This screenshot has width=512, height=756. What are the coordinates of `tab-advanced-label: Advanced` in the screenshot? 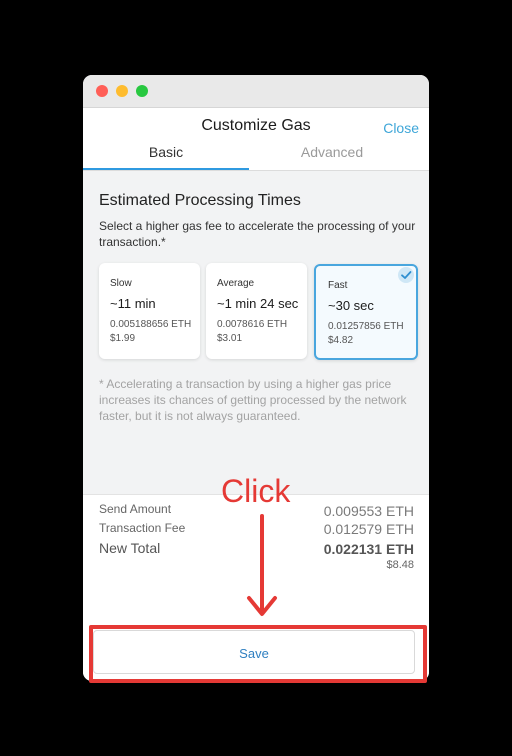 It's located at (332, 152).